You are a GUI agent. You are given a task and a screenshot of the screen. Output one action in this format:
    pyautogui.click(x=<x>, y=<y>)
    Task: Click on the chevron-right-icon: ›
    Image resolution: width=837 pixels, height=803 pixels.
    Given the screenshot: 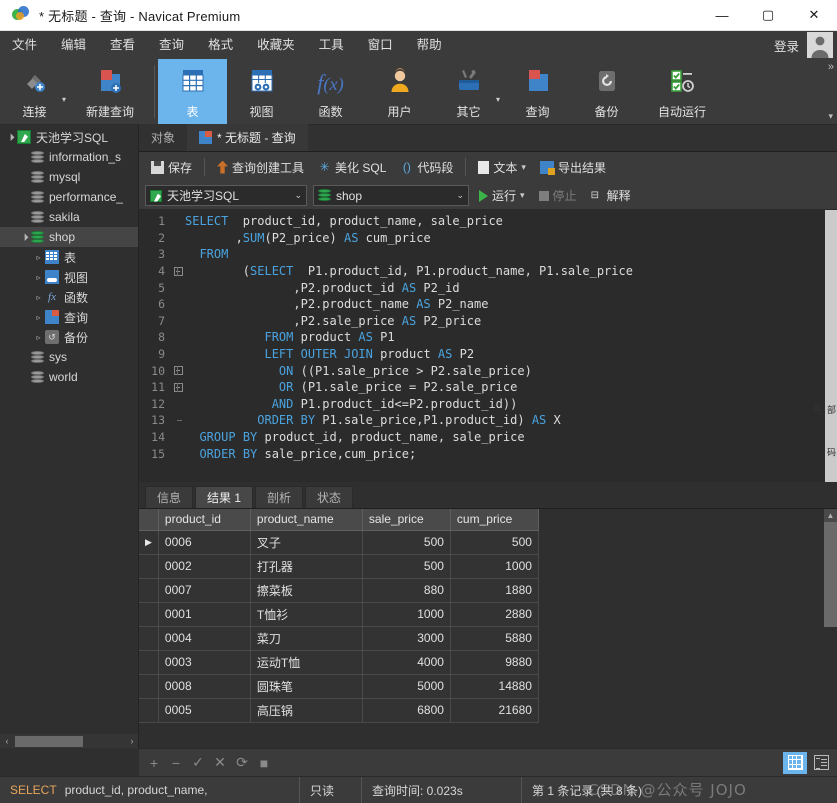 What is the action you would take?
    pyautogui.click(x=131, y=741)
    